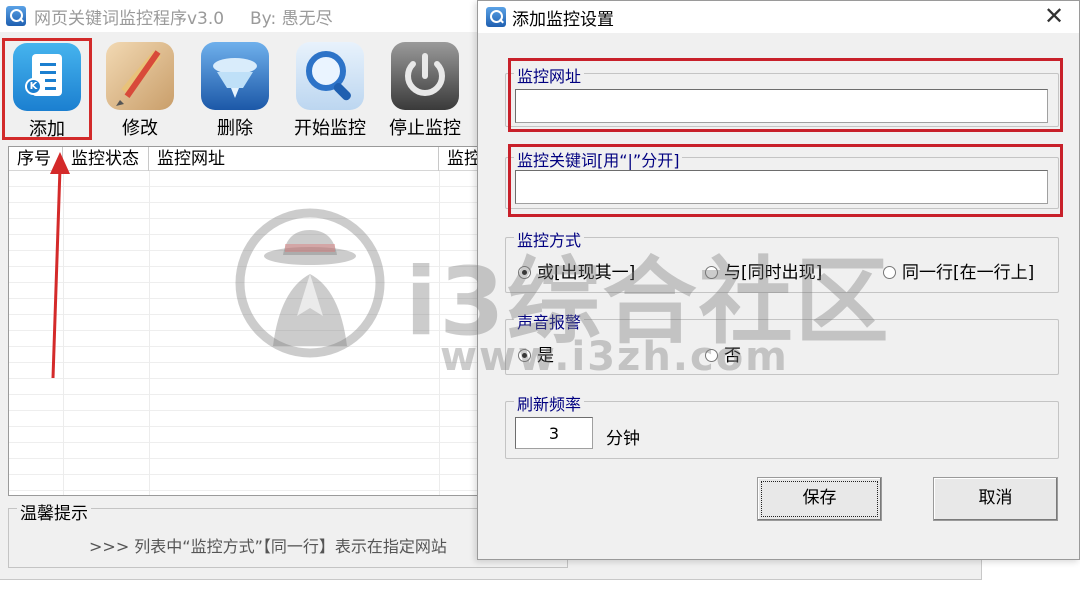  What do you see at coordinates (778, 17) in the screenshot?
I see `dialog-titlebar: 添加监控设置 ✕` at bounding box center [778, 17].